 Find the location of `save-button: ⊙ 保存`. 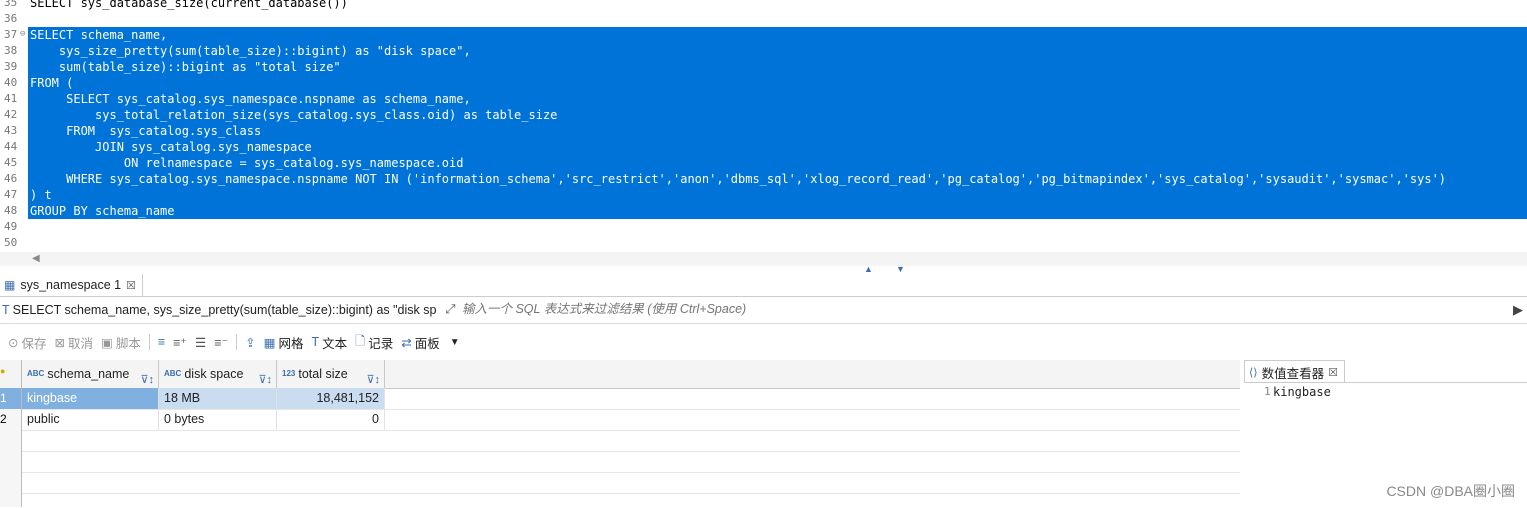

save-button: ⊙ 保存 is located at coordinates (27, 342).